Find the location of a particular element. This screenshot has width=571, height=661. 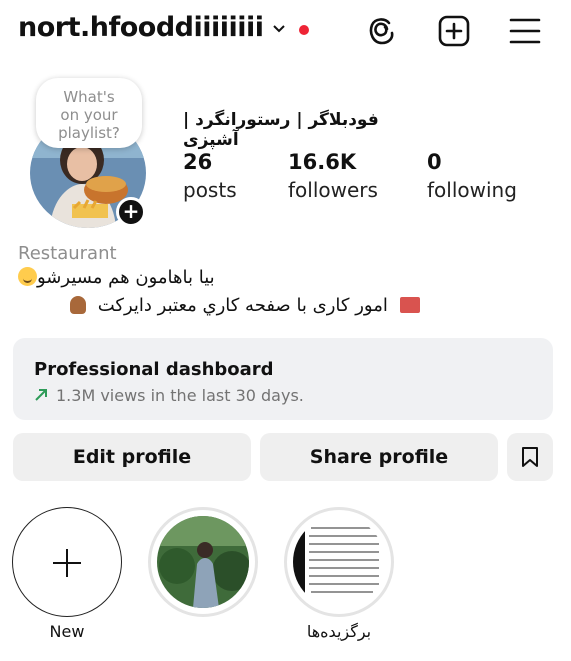

edit-profile-button: Edit profile is located at coordinates (132, 457).